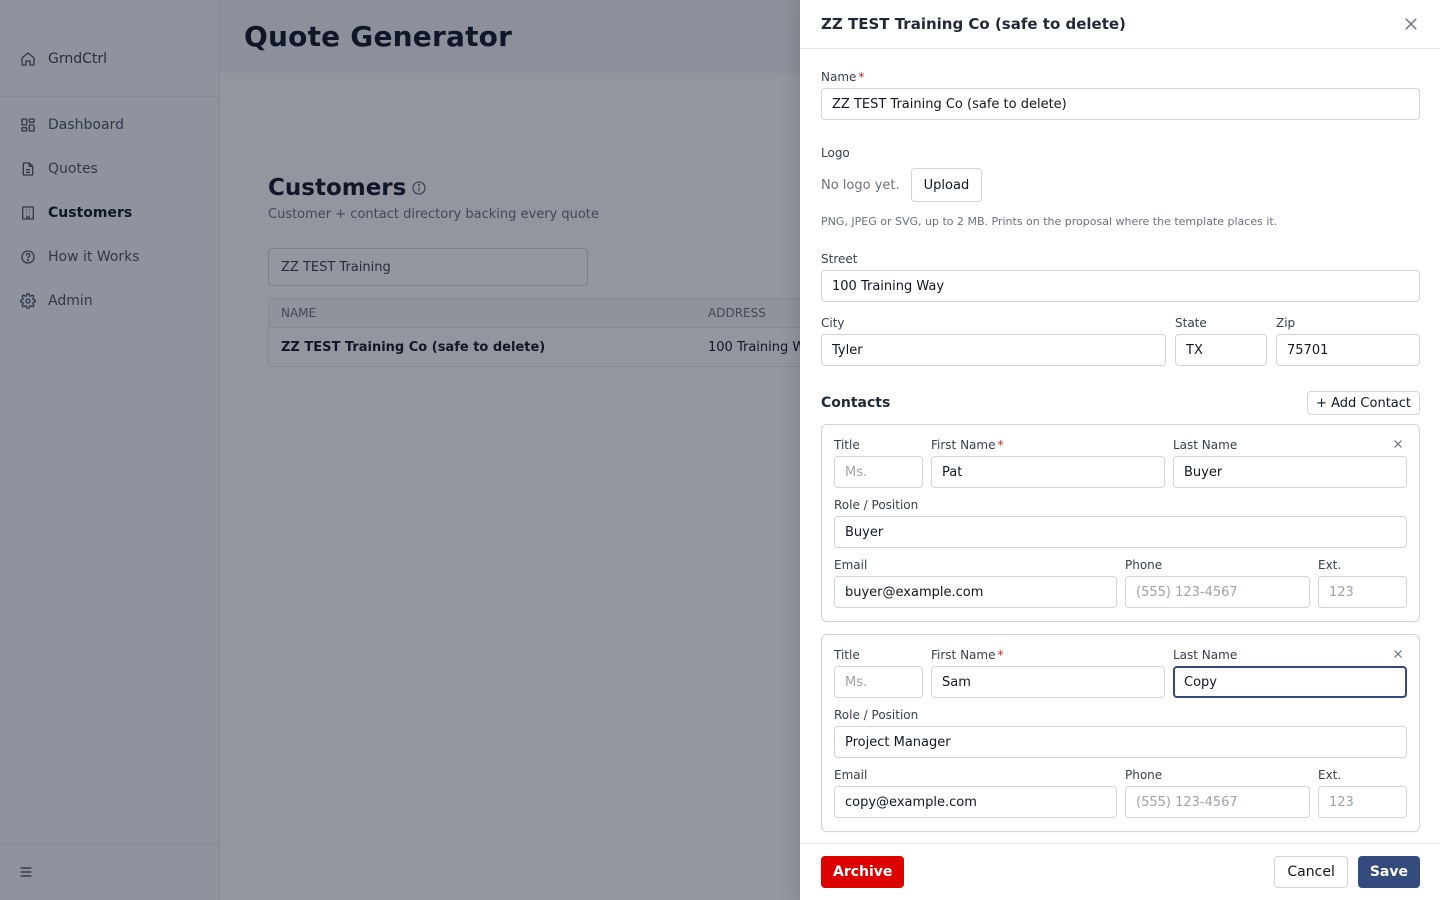  Describe the element at coordinates (1120, 104) in the screenshot. I see `name-input` at that location.